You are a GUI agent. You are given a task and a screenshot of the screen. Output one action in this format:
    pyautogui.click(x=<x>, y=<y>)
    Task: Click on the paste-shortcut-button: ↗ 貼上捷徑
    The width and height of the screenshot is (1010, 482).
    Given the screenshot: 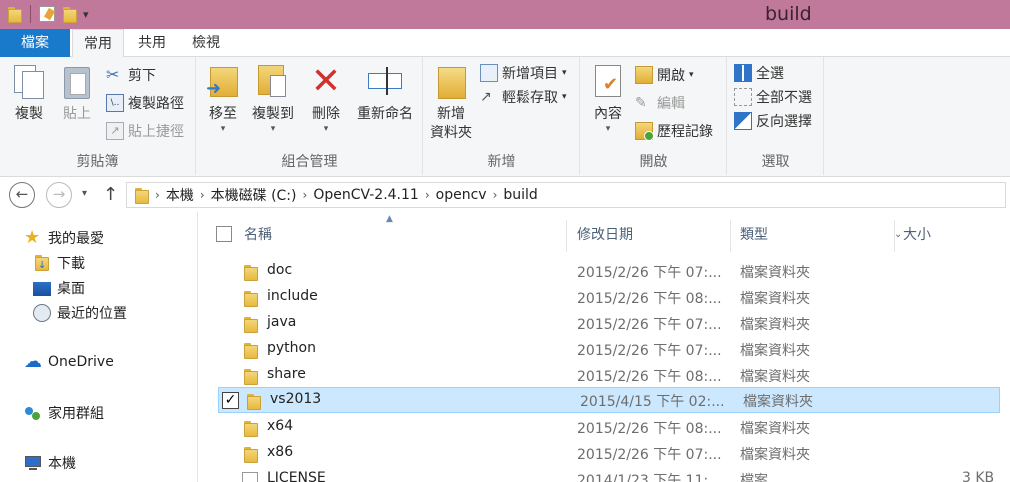 What is the action you would take?
    pyautogui.click(x=145, y=131)
    